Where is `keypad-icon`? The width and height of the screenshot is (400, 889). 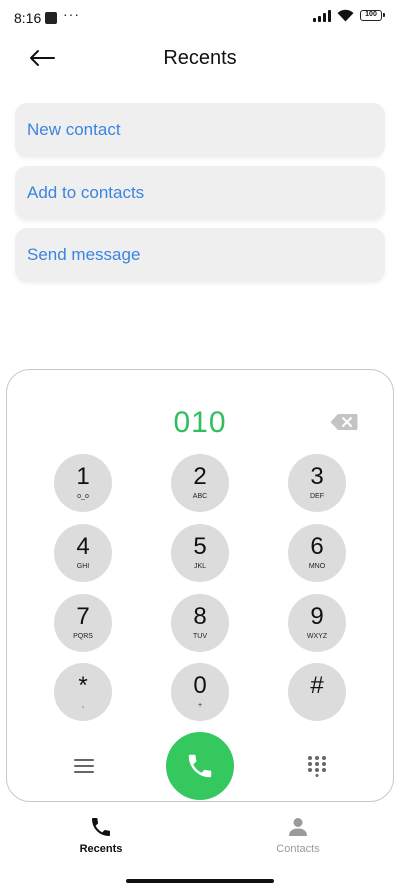
keypad-icon is located at coordinates (317, 766).